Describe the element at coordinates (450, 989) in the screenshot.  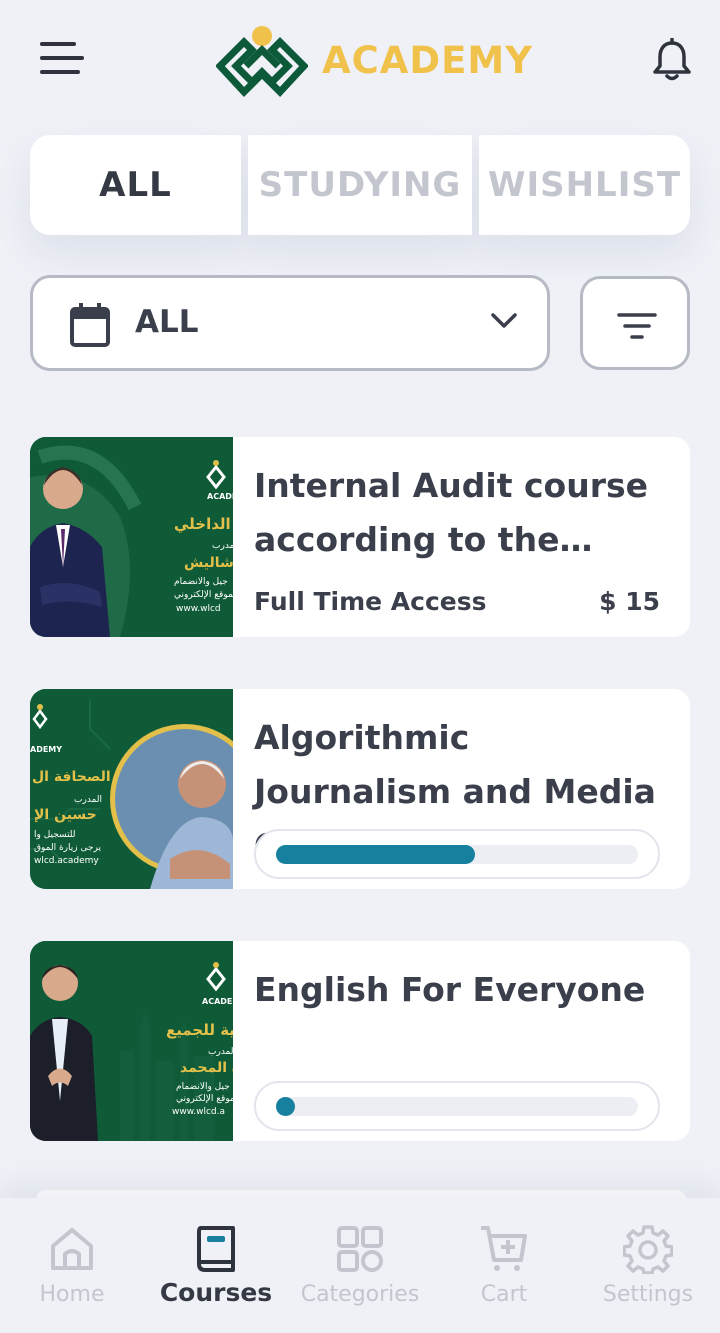
I see `course-title: English For Everyone` at that location.